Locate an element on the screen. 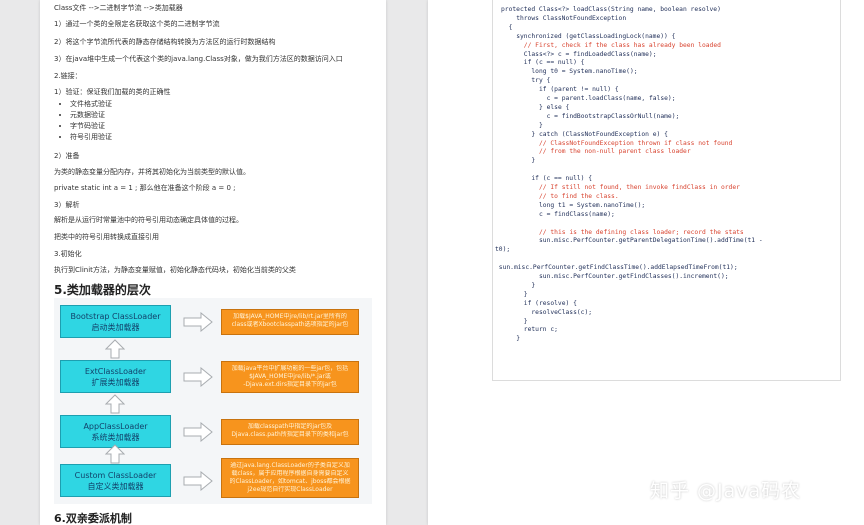 Image resolution: width=864 pixels, height=525 pixels. code-line: if (resolve) { is located at coordinates (550, 303).